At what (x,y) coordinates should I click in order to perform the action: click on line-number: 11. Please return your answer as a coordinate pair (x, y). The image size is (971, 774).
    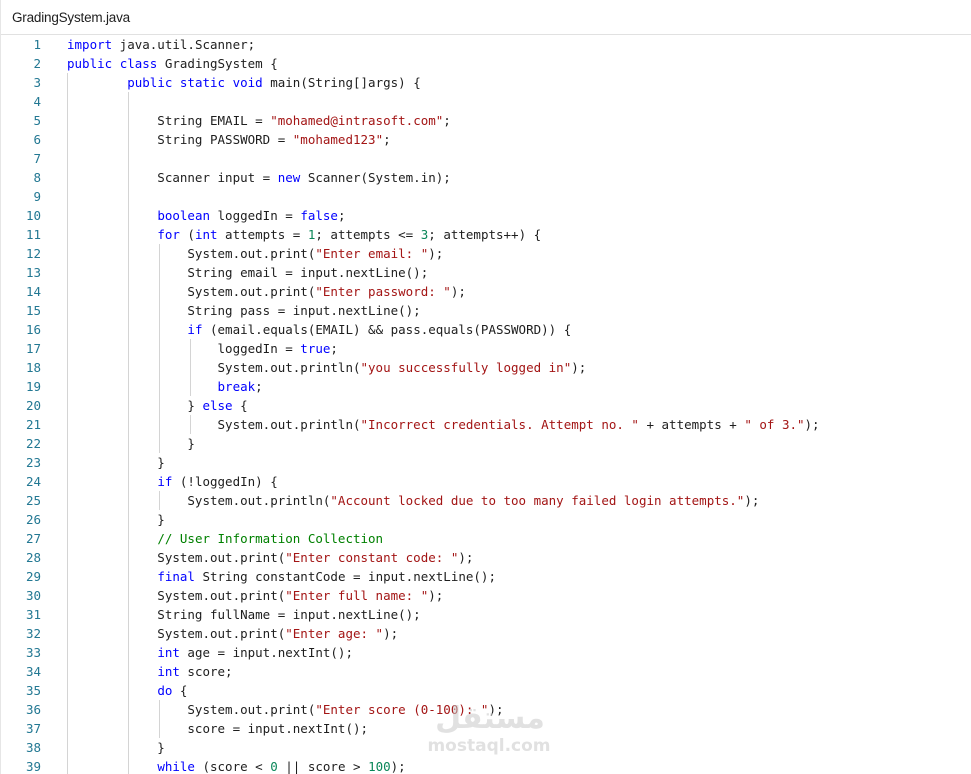
    Looking at the image, I should click on (33, 234).